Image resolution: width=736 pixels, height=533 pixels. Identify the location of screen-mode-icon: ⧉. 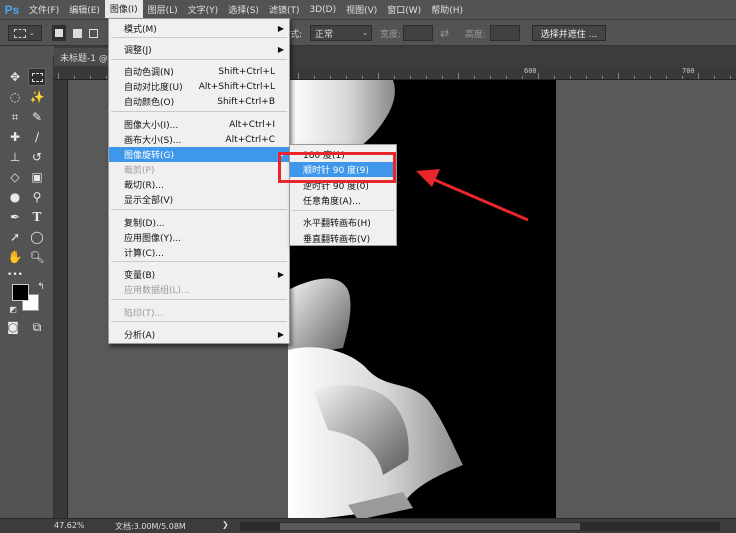
(37, 327).